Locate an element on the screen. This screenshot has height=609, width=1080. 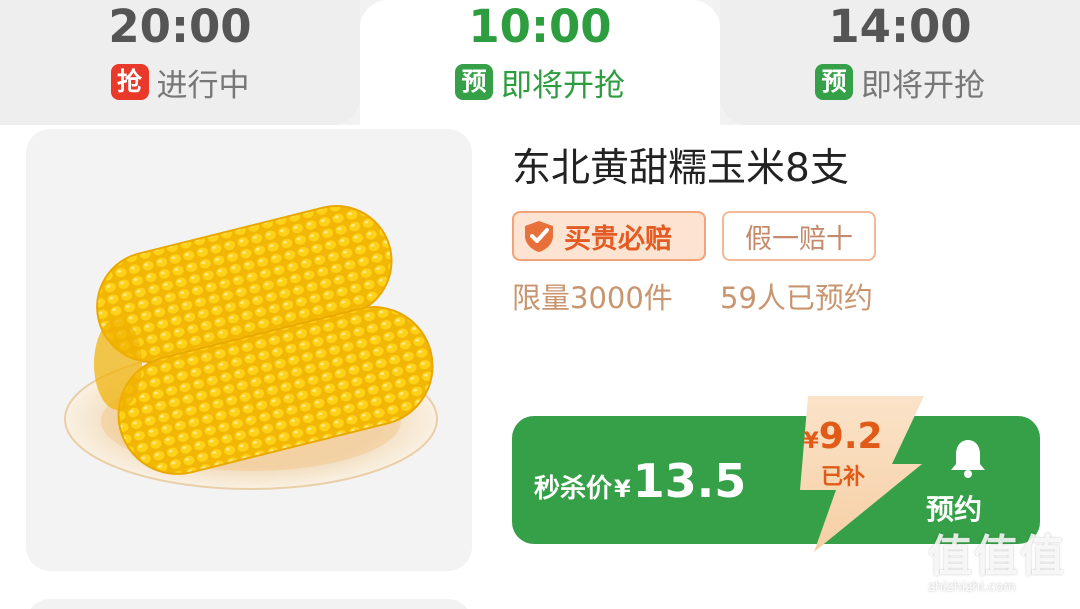
price-value: 13.5 is located at coordinates (689, 481).